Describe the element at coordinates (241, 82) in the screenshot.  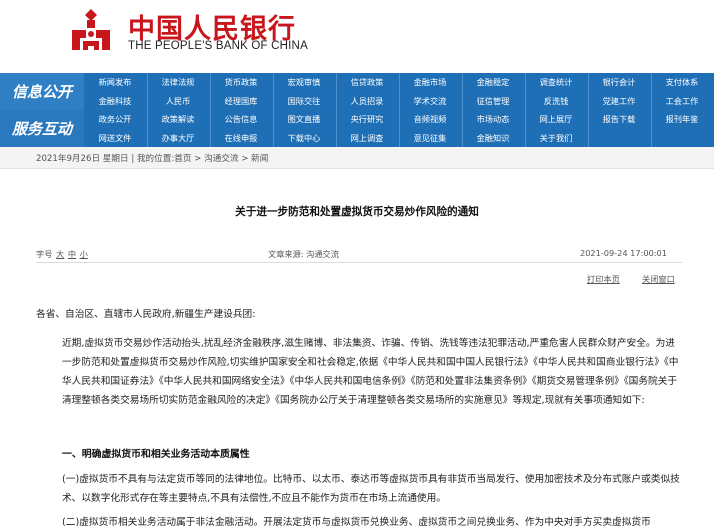
I see `nav-item: 货币政策` at that location.